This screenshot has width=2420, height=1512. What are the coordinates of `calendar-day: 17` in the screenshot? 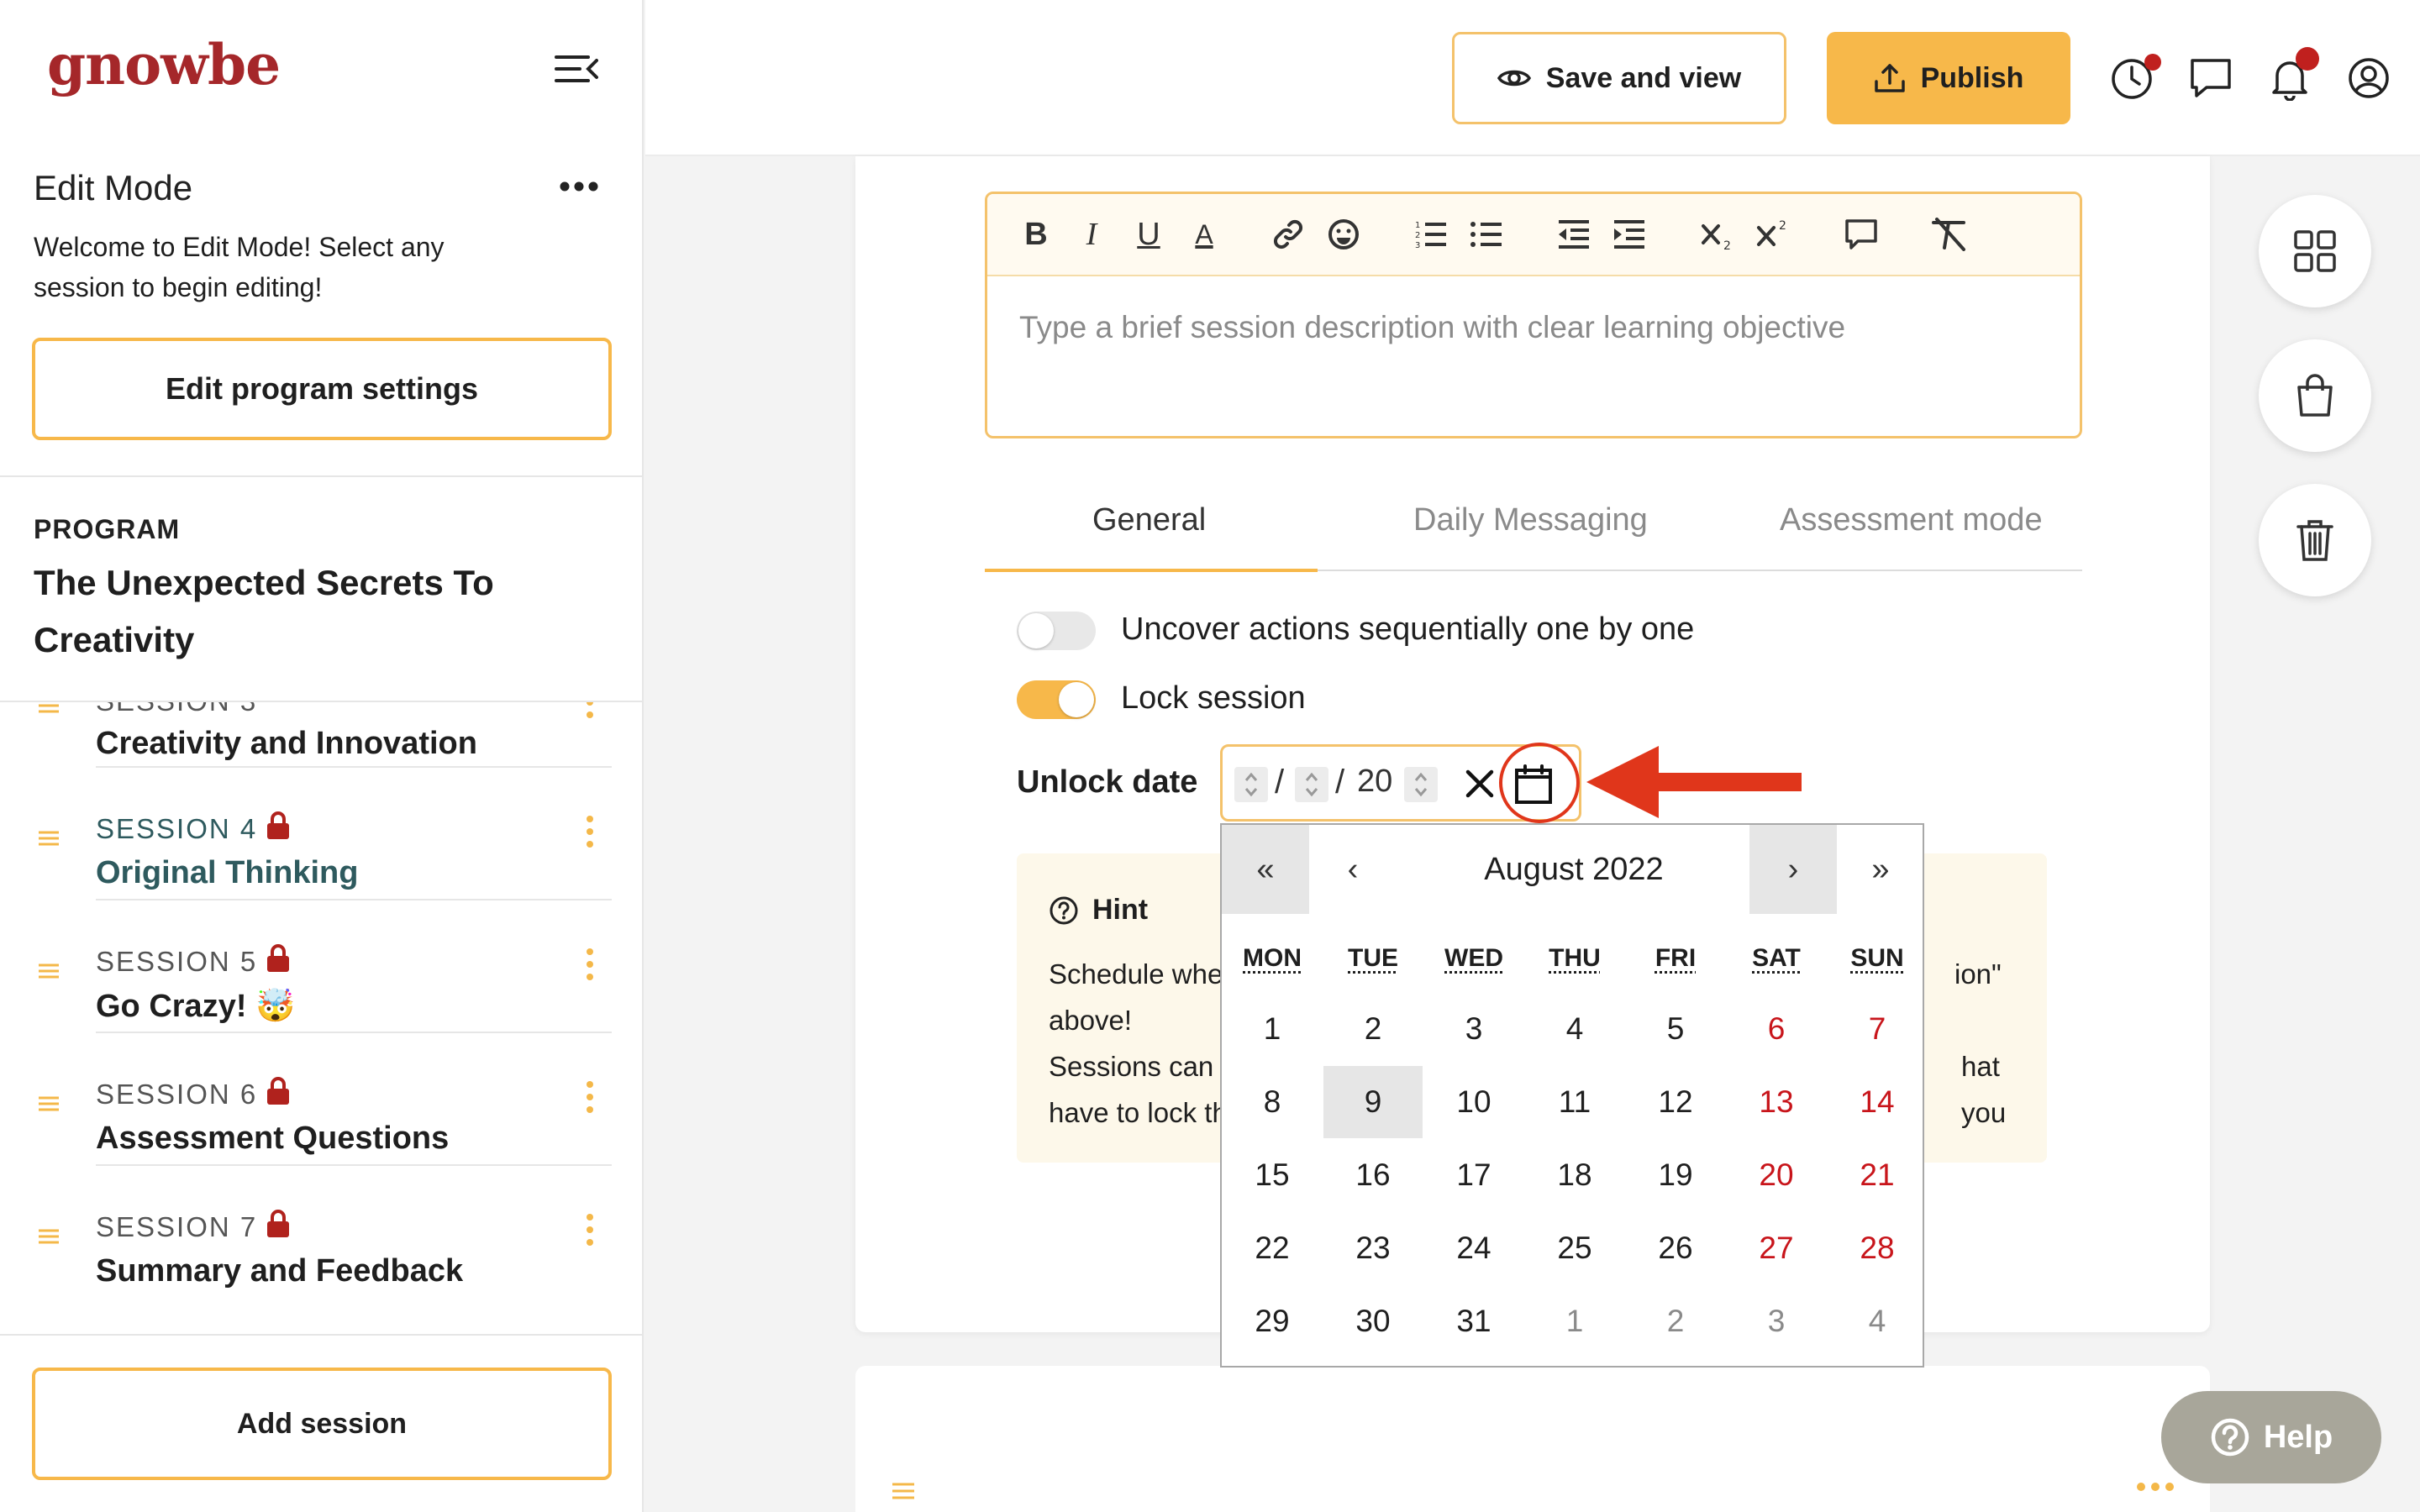 It's located at (1473, 1175).